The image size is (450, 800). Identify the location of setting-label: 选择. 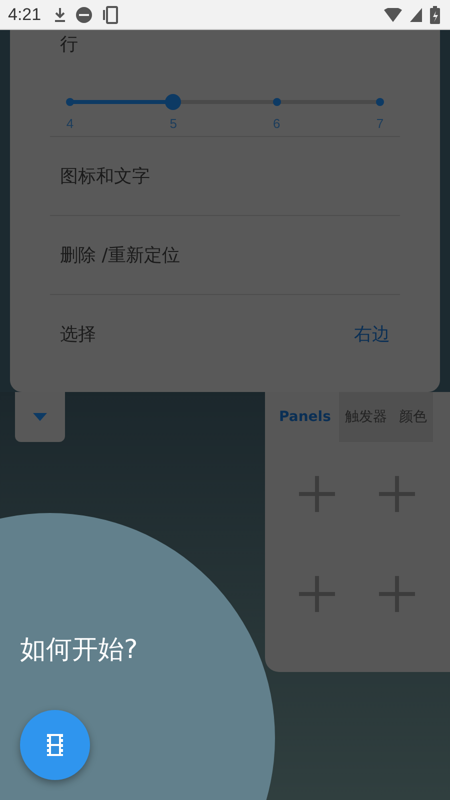
(78, 334).